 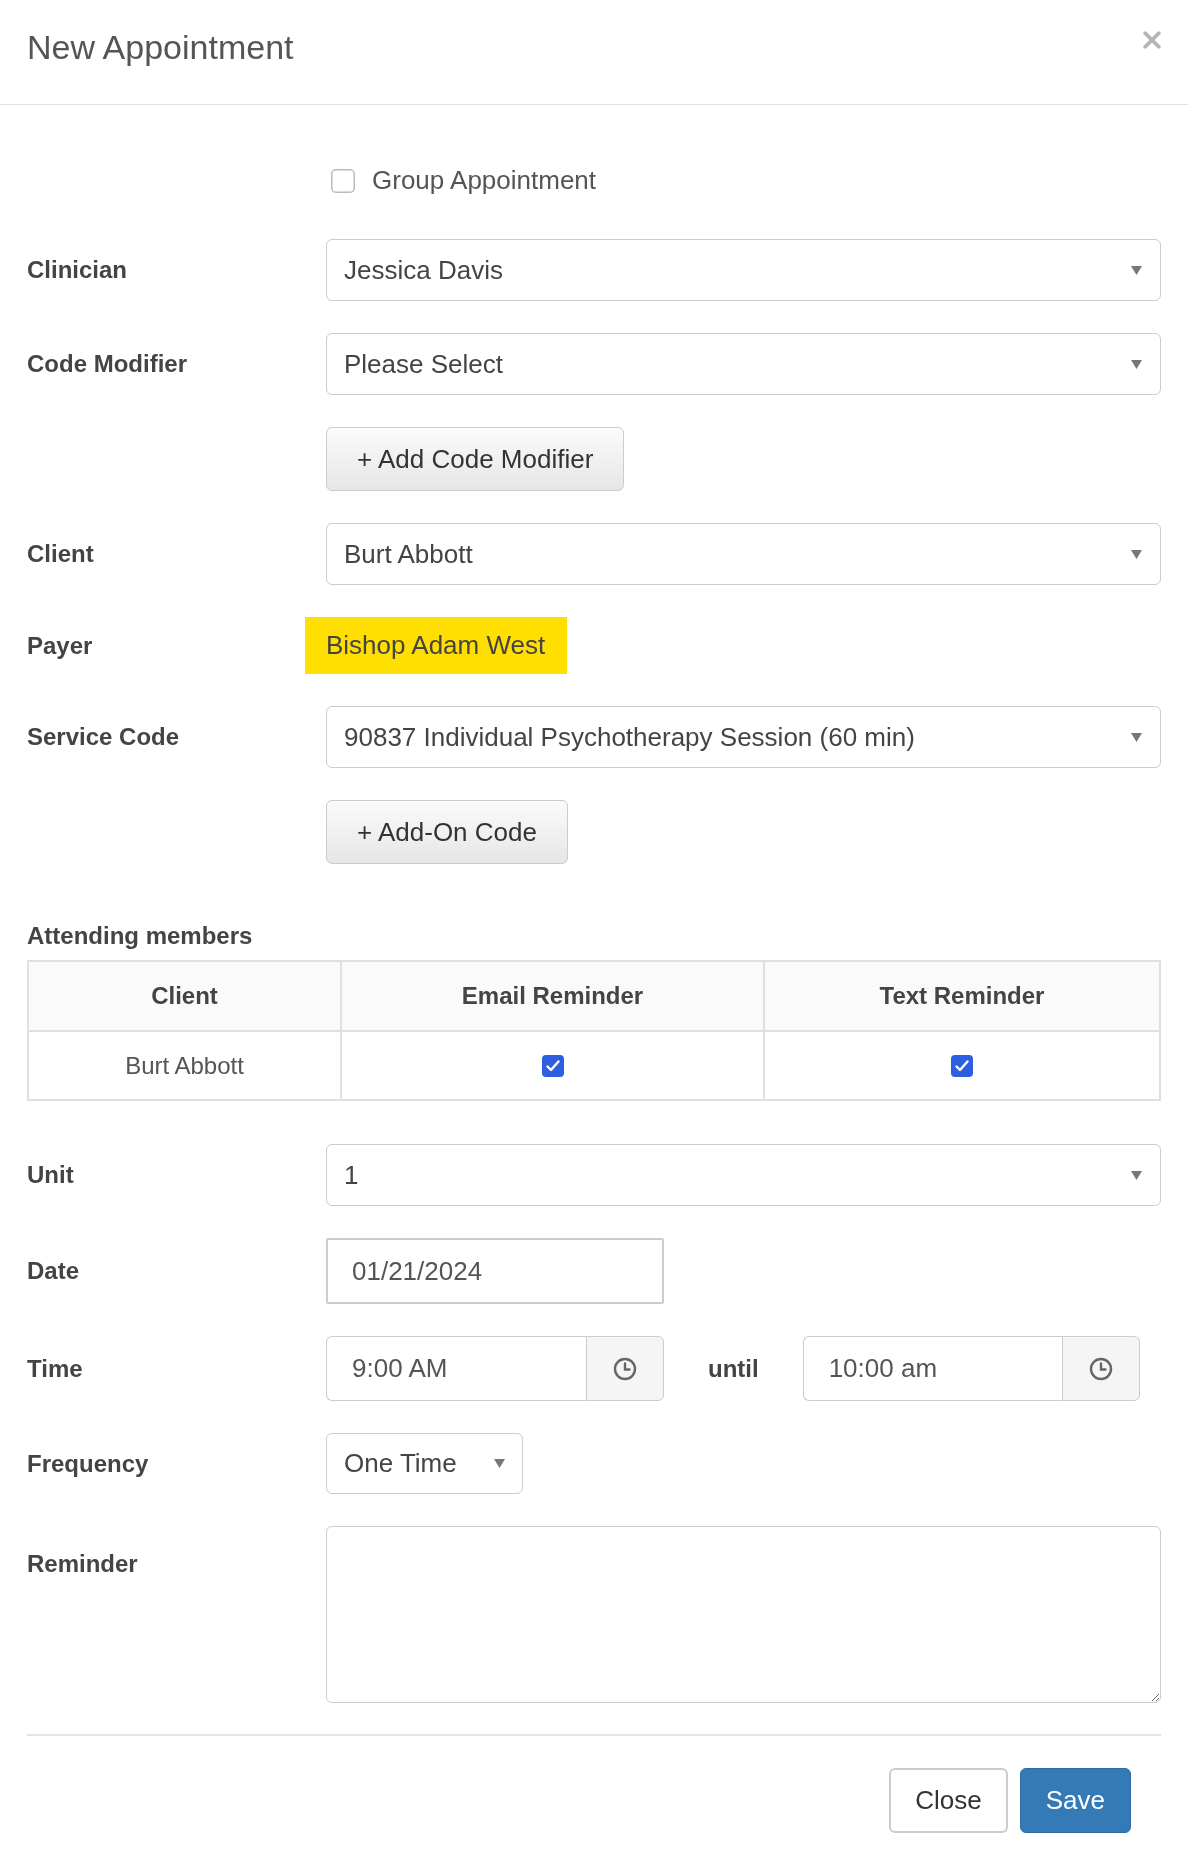 I want to click on until-label: until, so click(x=733, y=1368).